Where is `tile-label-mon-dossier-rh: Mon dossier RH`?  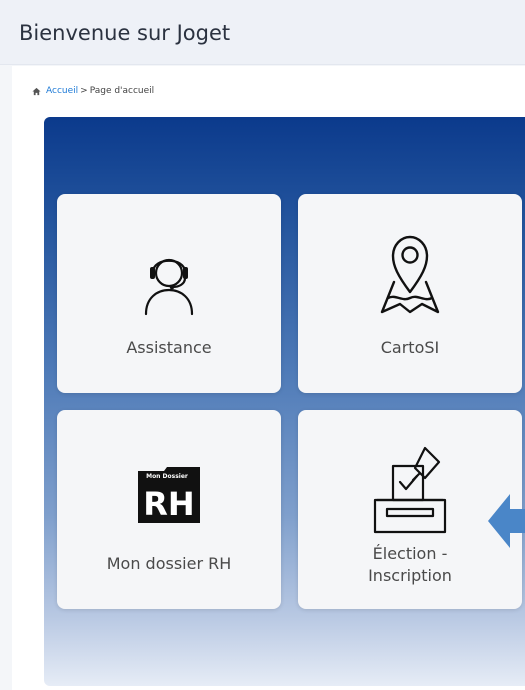 tile-label-mon-dossier-rh: Mon dossier RH is located at coordinates (169, 563).